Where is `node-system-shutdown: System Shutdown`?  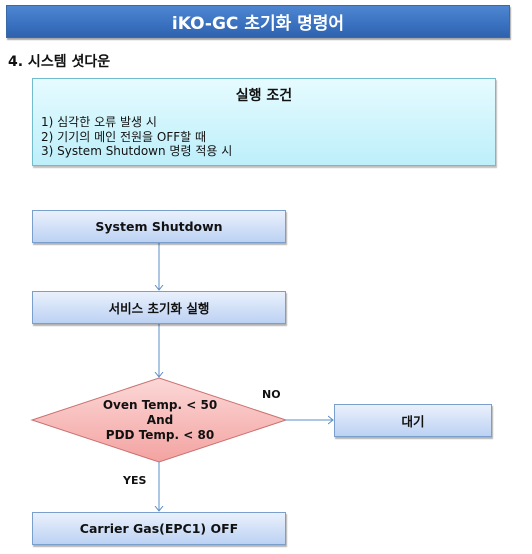 node-system-shutdown: System Shutdown is located at coordinates (159, 226).